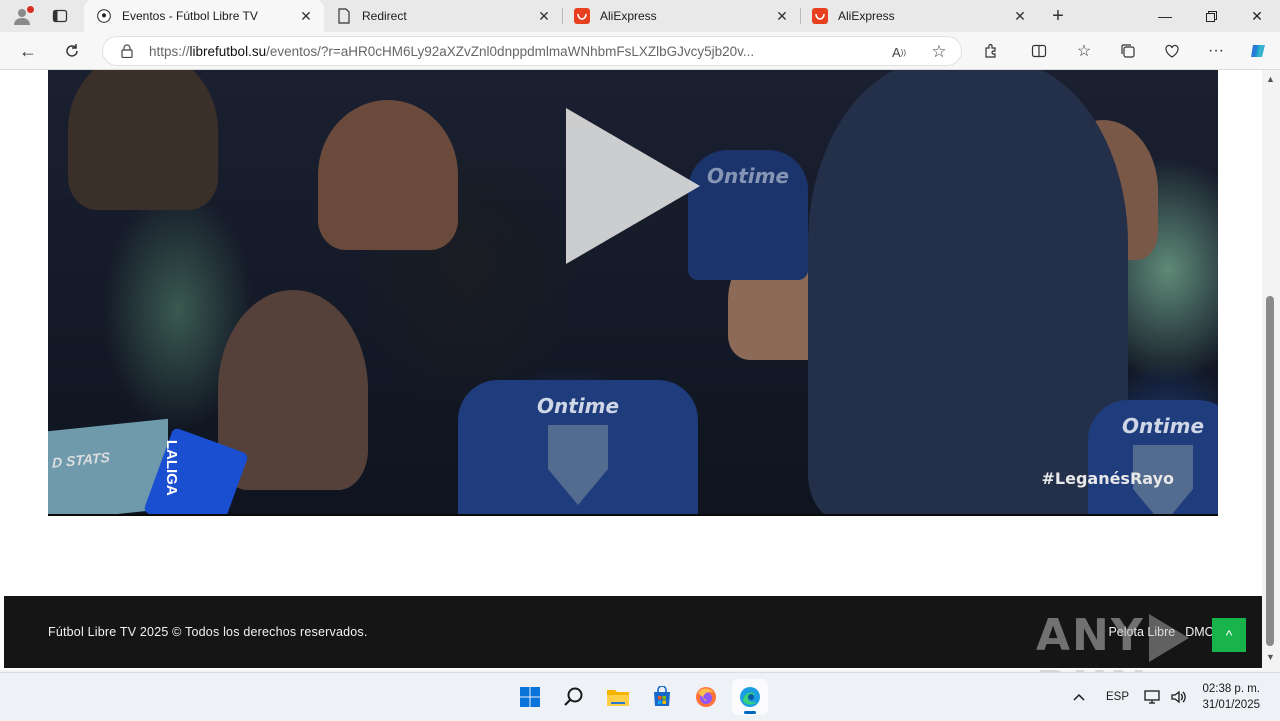  Describe the element at coordinates (81, 459) in the screenshot. I see `tablet-text: D STATS` at that location.